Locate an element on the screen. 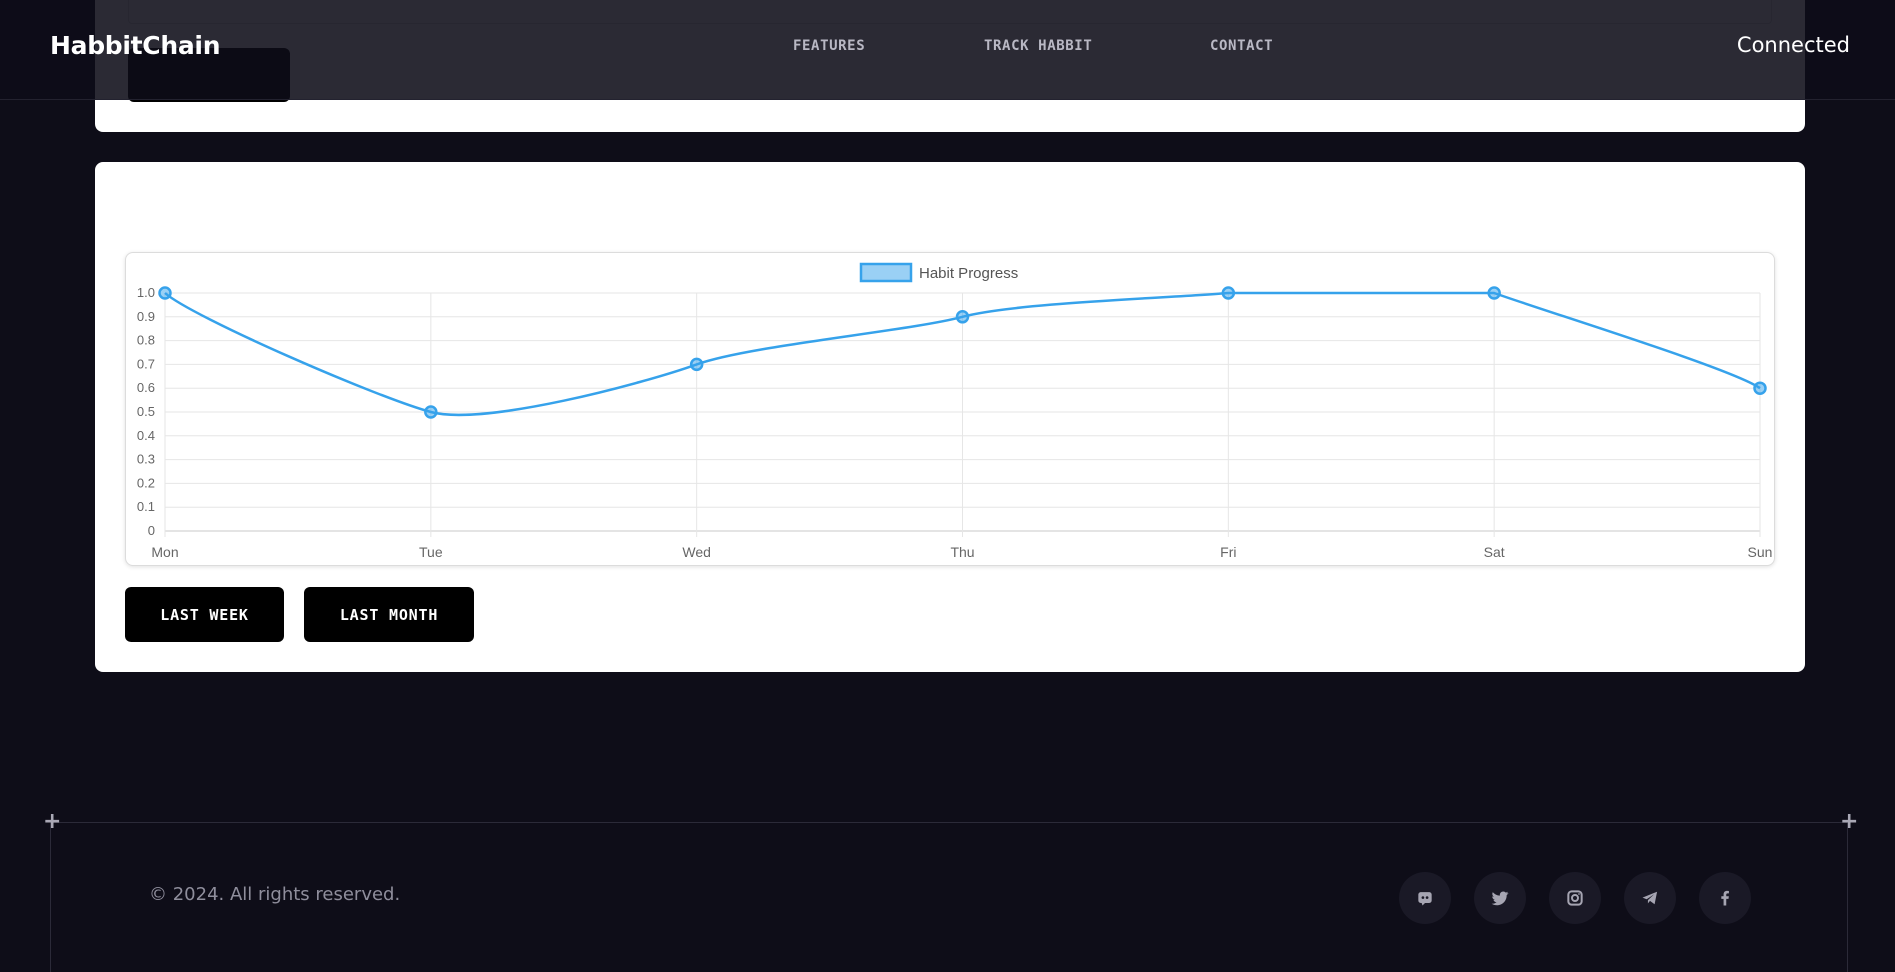 This screenshot has width=1895, height=972. x-tick-label: Wed is located at coordinates (696, 552).